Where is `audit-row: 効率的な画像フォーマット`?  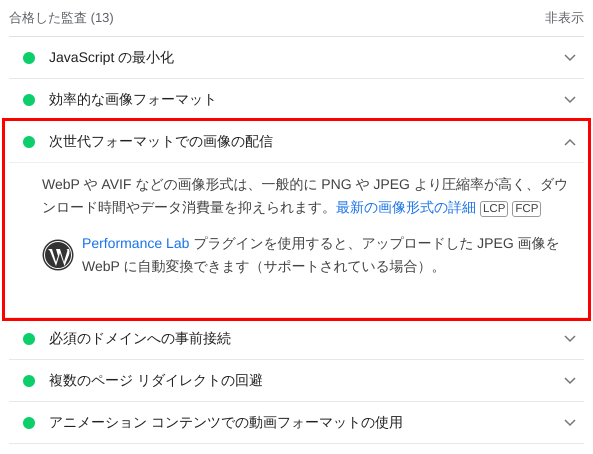 audit-row: 効率的な画像フォーマット is located at coordinates (296, 99).